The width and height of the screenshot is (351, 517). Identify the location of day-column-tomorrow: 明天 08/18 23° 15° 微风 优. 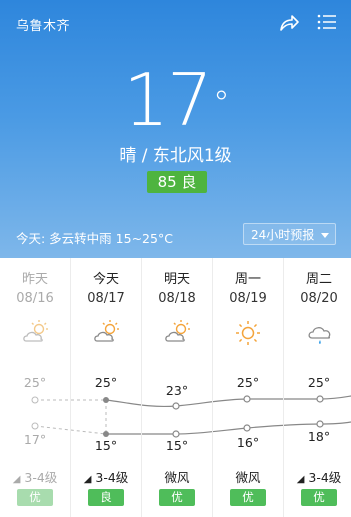
(177, 387).